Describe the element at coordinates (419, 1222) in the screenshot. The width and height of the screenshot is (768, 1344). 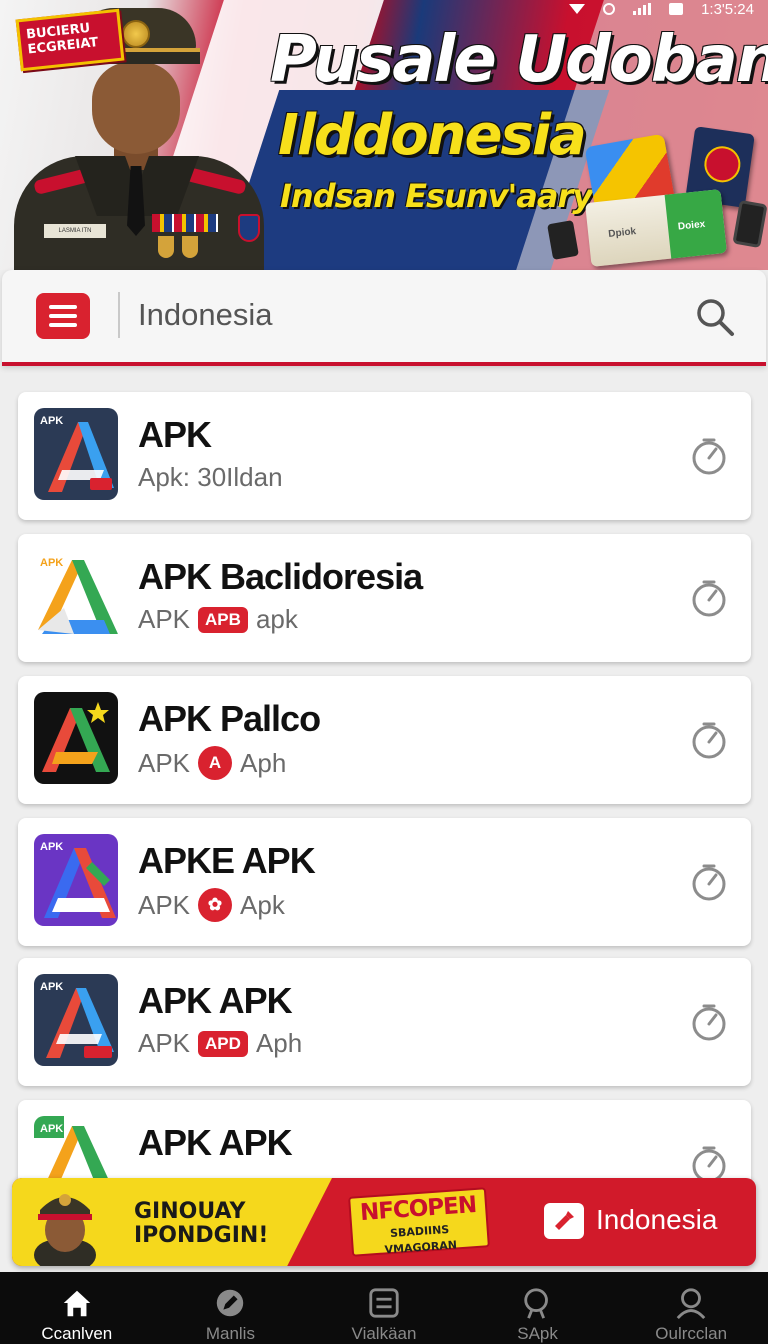
I see `promo-sticker: NFCOPEN SBADIINS VMAGORAN` at that location.